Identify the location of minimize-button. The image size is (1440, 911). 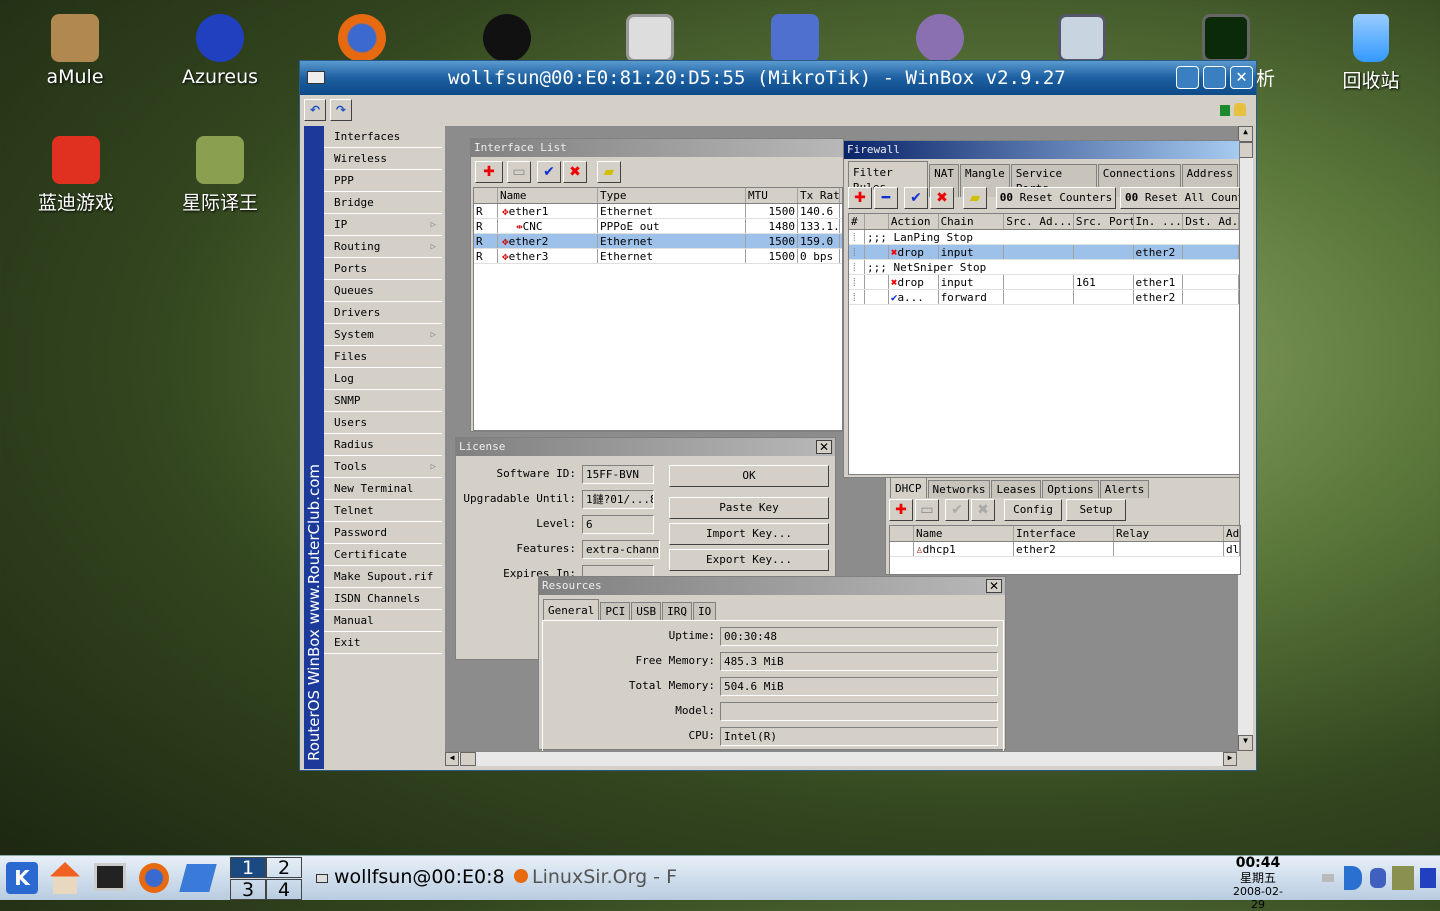
(1187, 77).